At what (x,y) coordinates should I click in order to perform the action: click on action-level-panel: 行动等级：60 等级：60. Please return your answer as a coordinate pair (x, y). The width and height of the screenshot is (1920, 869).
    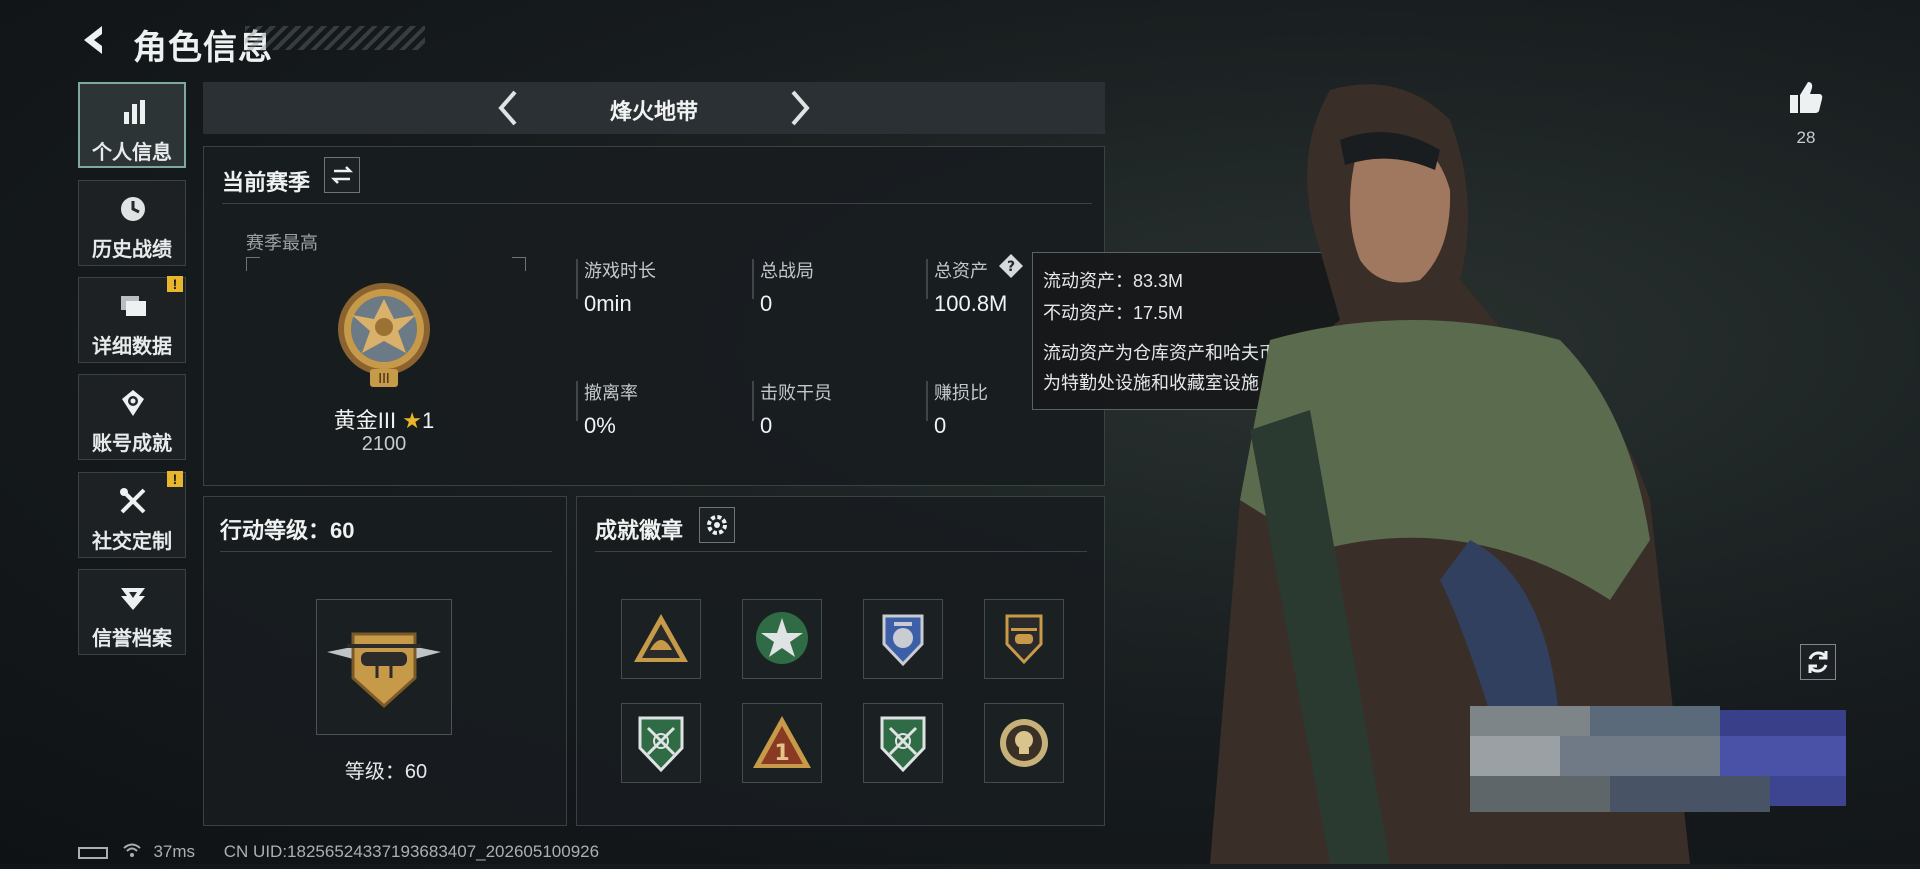
    Looking at the image, I should click on (385, 661).